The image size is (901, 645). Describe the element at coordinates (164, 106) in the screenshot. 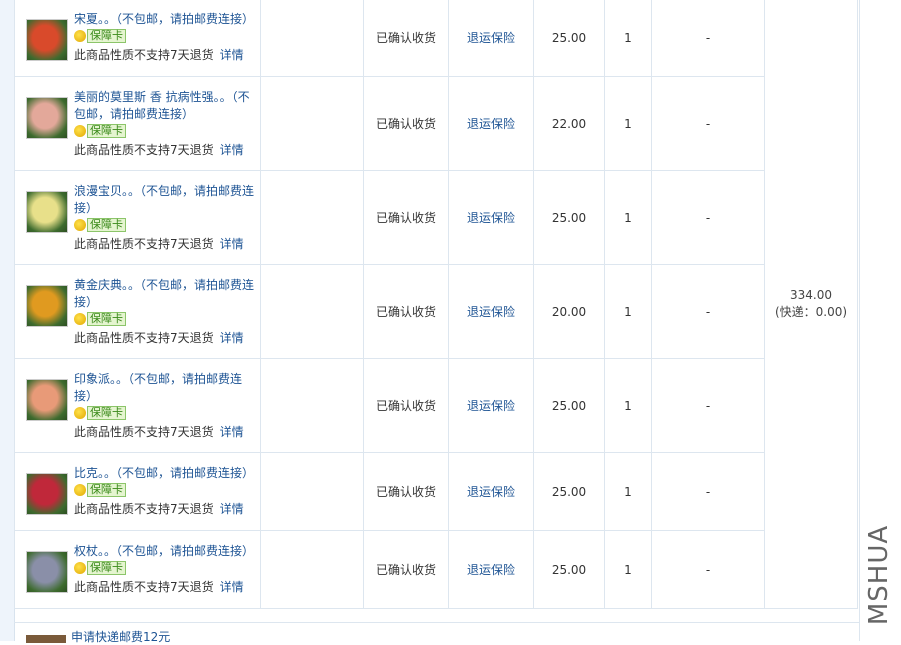

I see `product-title-link: 美丽的莫里斯 香 抗病性强。。（不包邮，请拍邮费连接）` at that location.